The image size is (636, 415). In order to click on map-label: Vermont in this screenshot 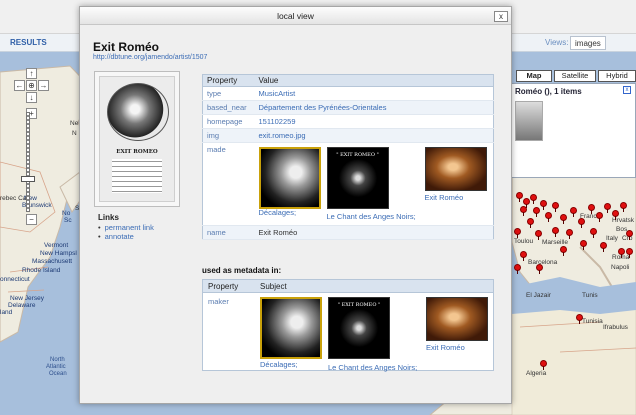, I will do `click(56, 245)`.